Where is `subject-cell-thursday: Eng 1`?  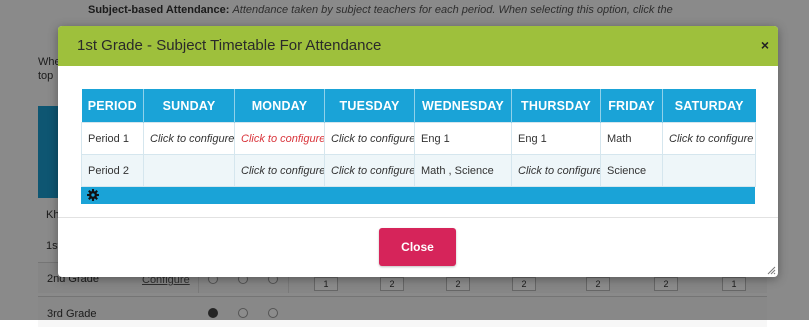 subject-cell-thursday: Eng 1 is located at coordinates (556, 138).